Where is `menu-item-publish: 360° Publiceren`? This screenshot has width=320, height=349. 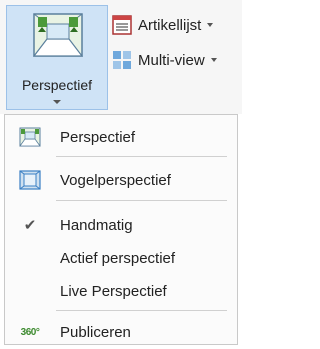 menu-item-publish: 360° Publiceren is located at coordinates (121, 332).